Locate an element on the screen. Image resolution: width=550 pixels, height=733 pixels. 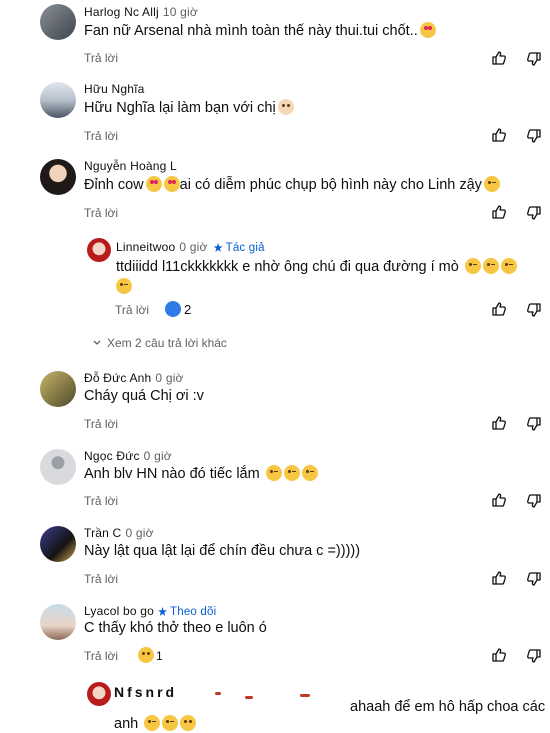
comment-author: Linneitwoo 0 giờ Tác giả is located at coordinates (190, 247).